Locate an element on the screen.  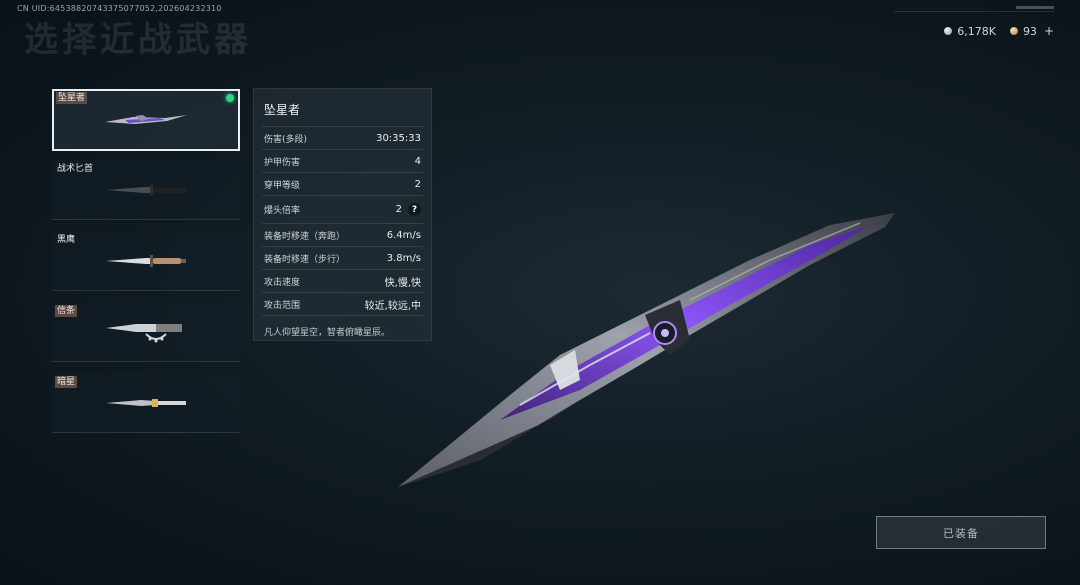
black-hawk-knife-icon is located at coordinates (146, 261).